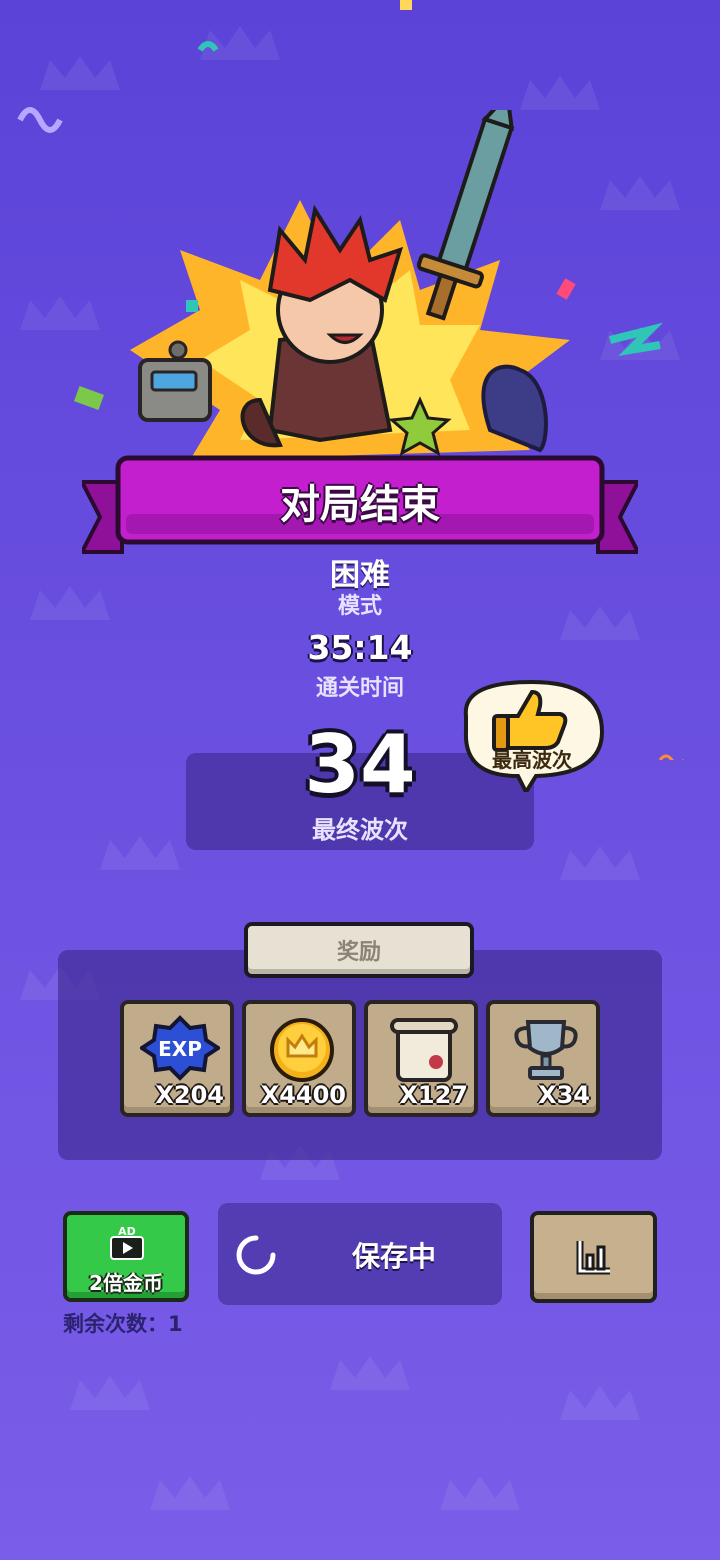 This screenshot has width=720, height=1560. I want to click on exp-badge-icon: EXP, so click(180, 1048).